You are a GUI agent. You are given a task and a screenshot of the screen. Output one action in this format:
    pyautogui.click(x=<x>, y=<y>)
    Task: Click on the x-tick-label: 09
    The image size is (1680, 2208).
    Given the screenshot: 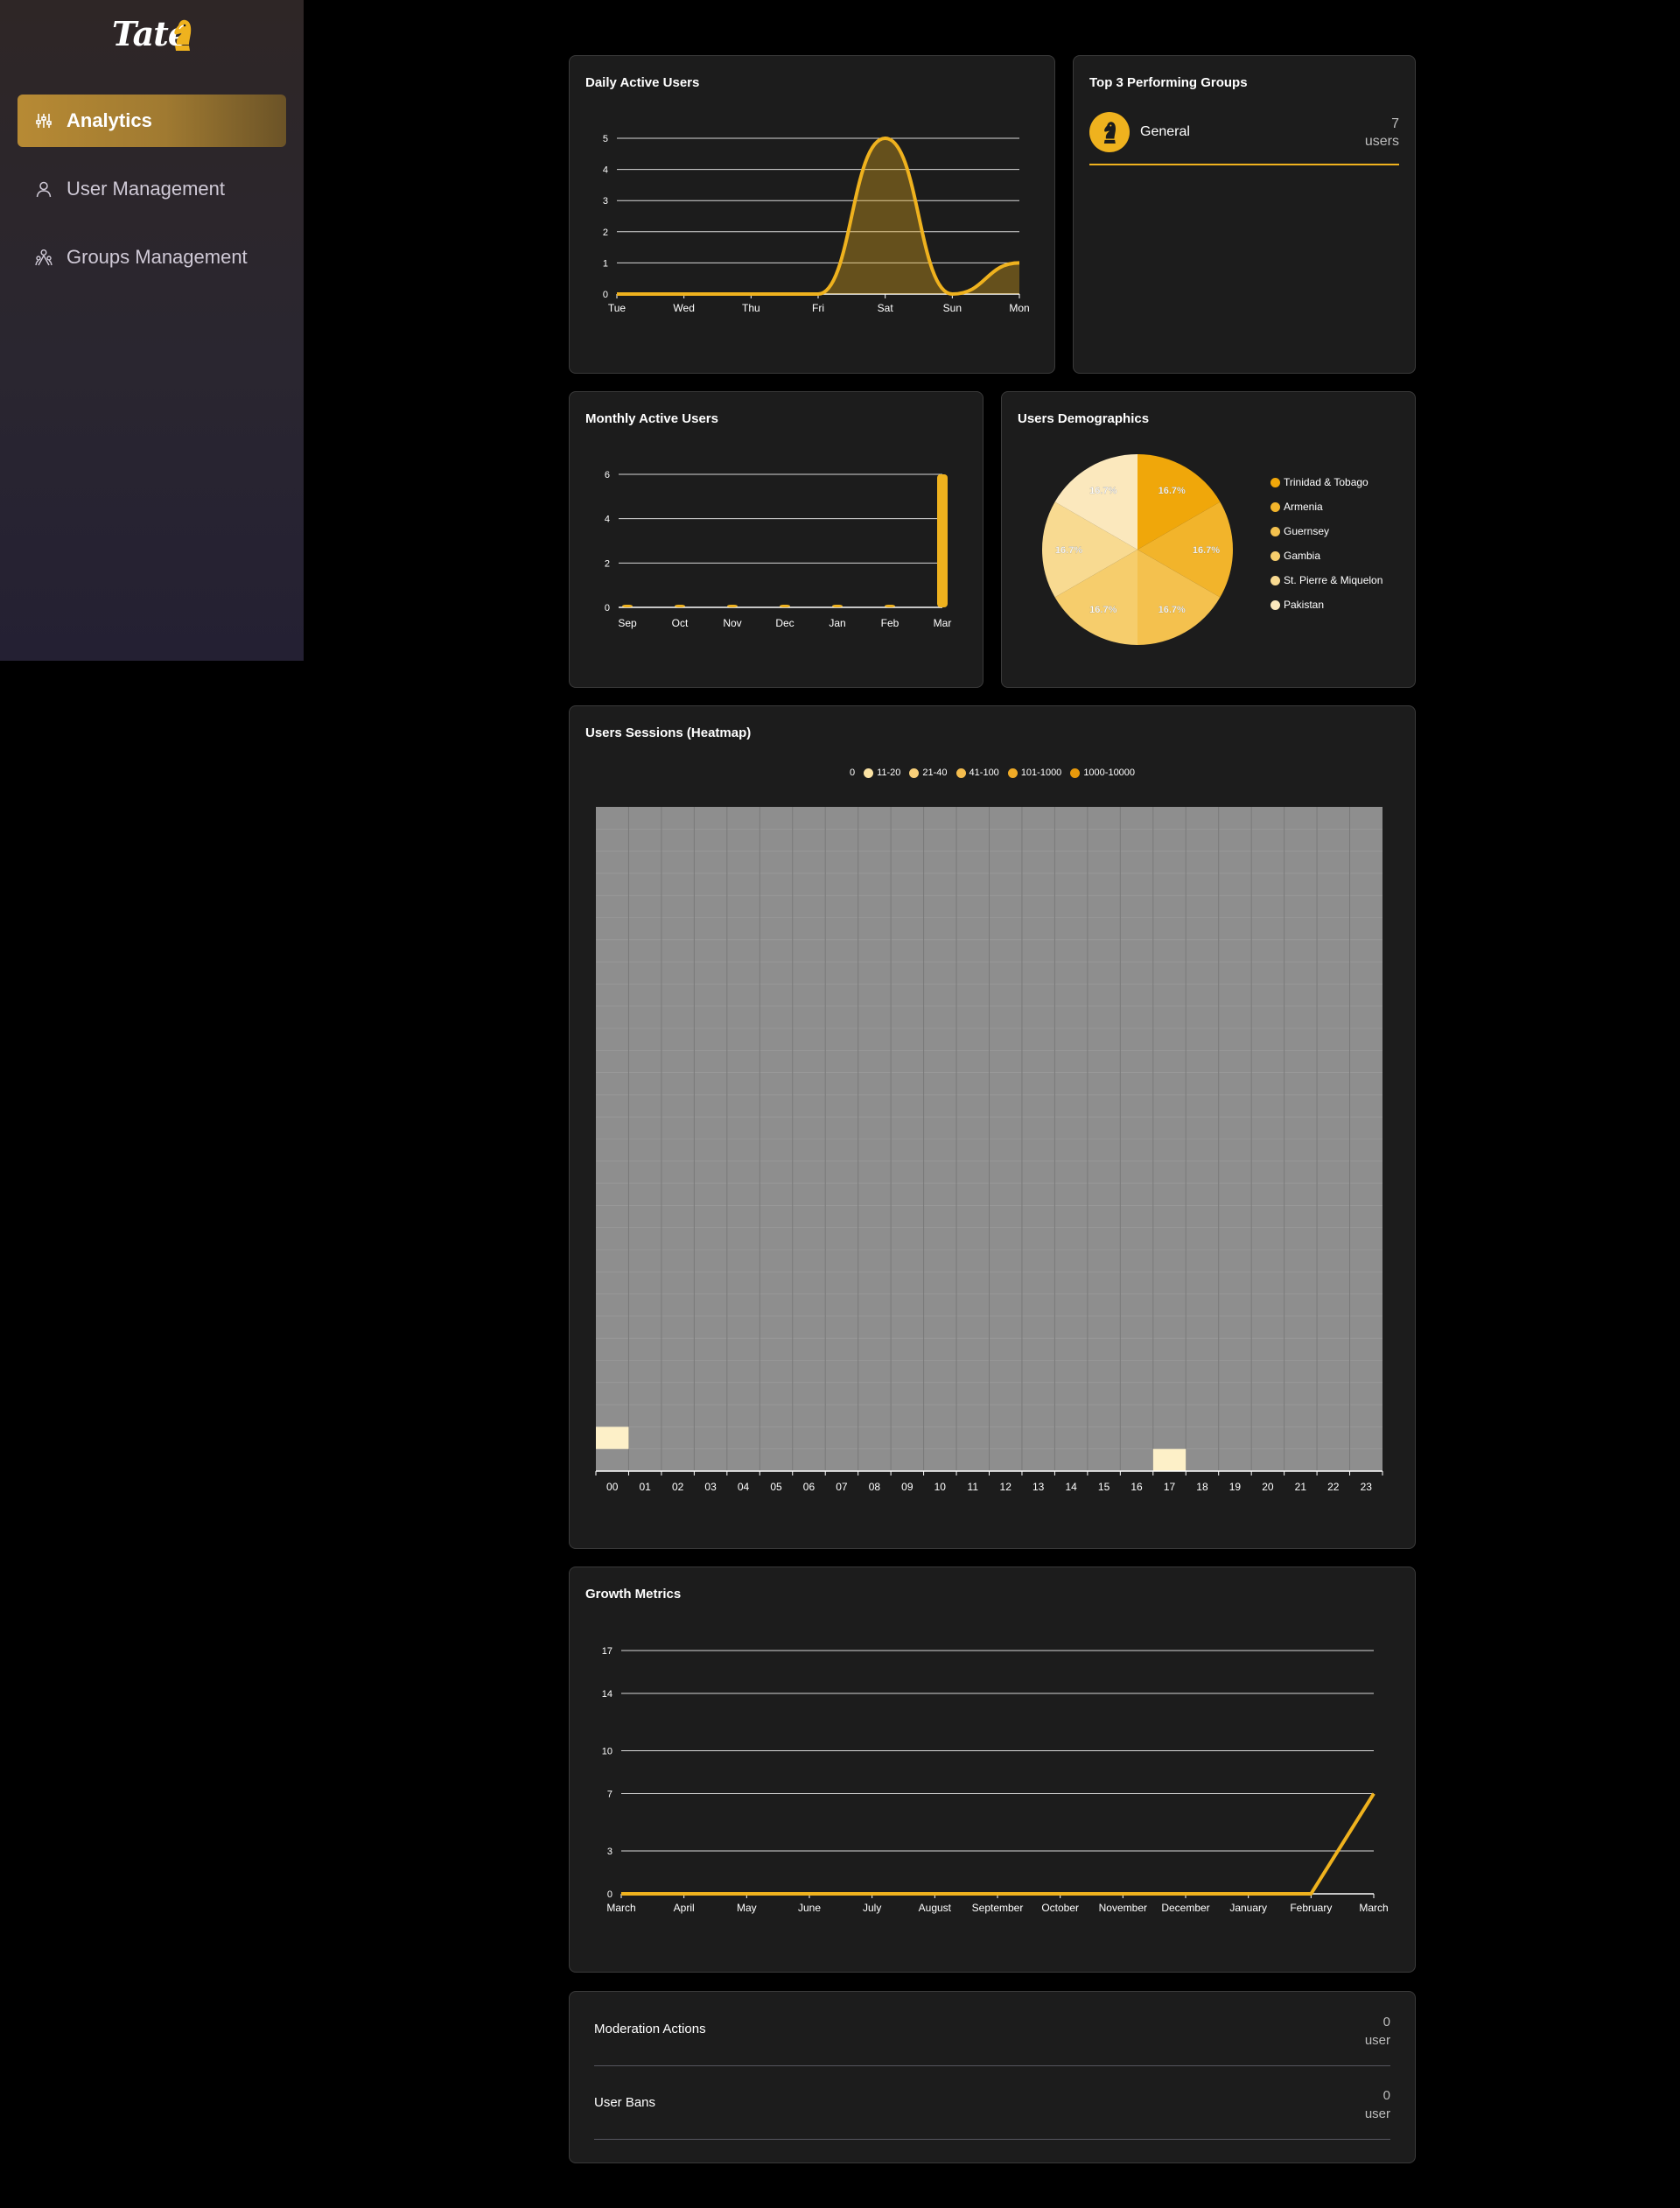 What is the action you would take?
    pyautogui.click(x=907, y=1487)
    